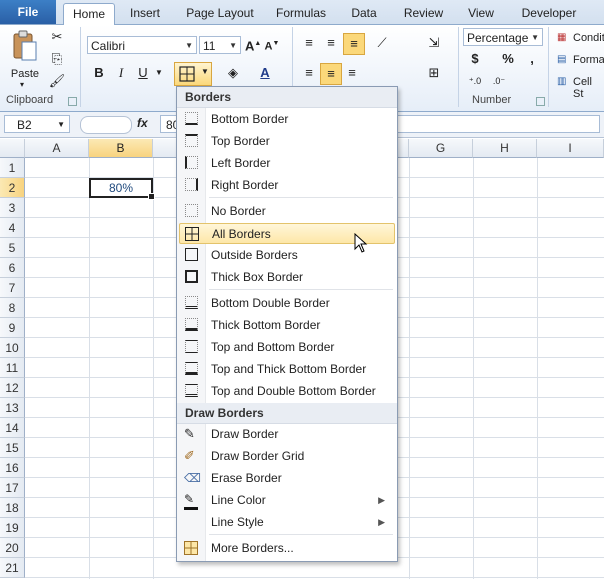 This screenshot has width=604, height=579. Describe the element at coordinates (287, 369) in the screenshot. I see `menu-item-top-and-thick-bottom-border: Top and Thick Bottom Border` at that location.